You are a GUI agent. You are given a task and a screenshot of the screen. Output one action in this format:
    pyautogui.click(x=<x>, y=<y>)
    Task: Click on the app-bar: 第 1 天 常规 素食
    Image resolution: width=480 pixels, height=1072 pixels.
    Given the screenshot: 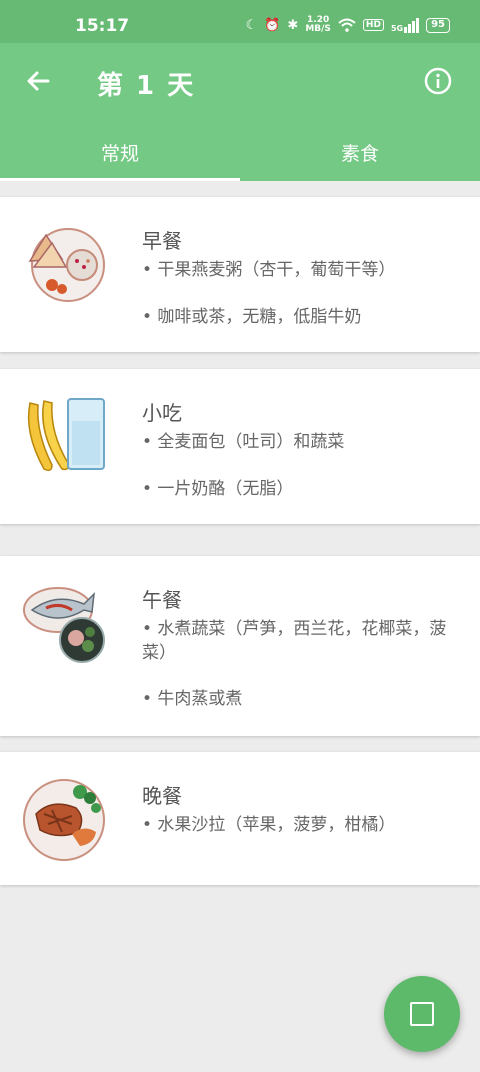 What is the action you would take?
    pyautogui.click(x=240, y=112)
    